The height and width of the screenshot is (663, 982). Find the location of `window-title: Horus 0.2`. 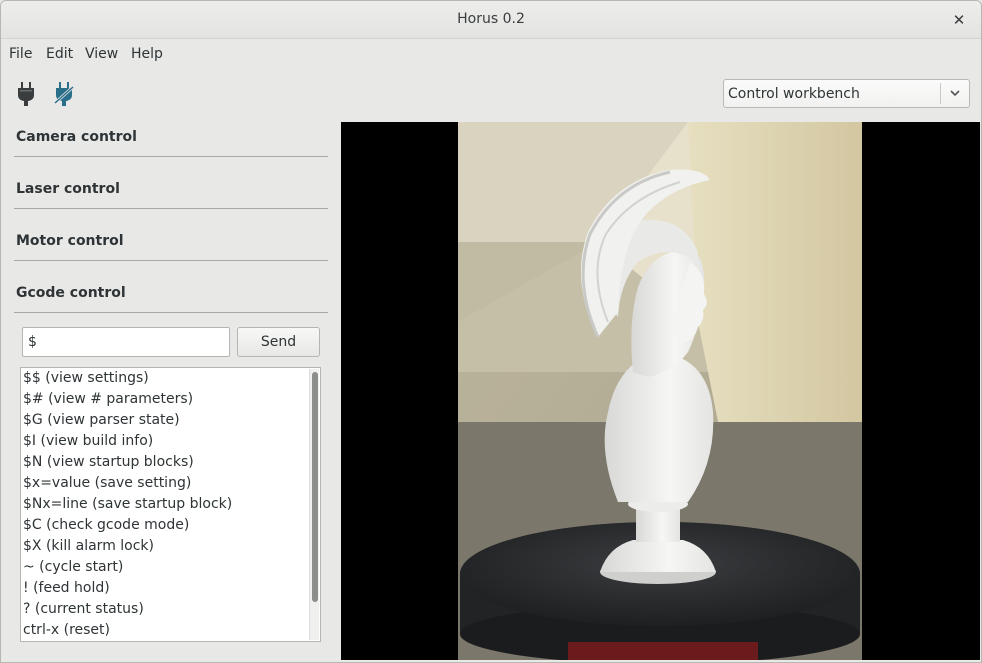

window-title: Horus 0.2 is located at coordinates (491, 19).